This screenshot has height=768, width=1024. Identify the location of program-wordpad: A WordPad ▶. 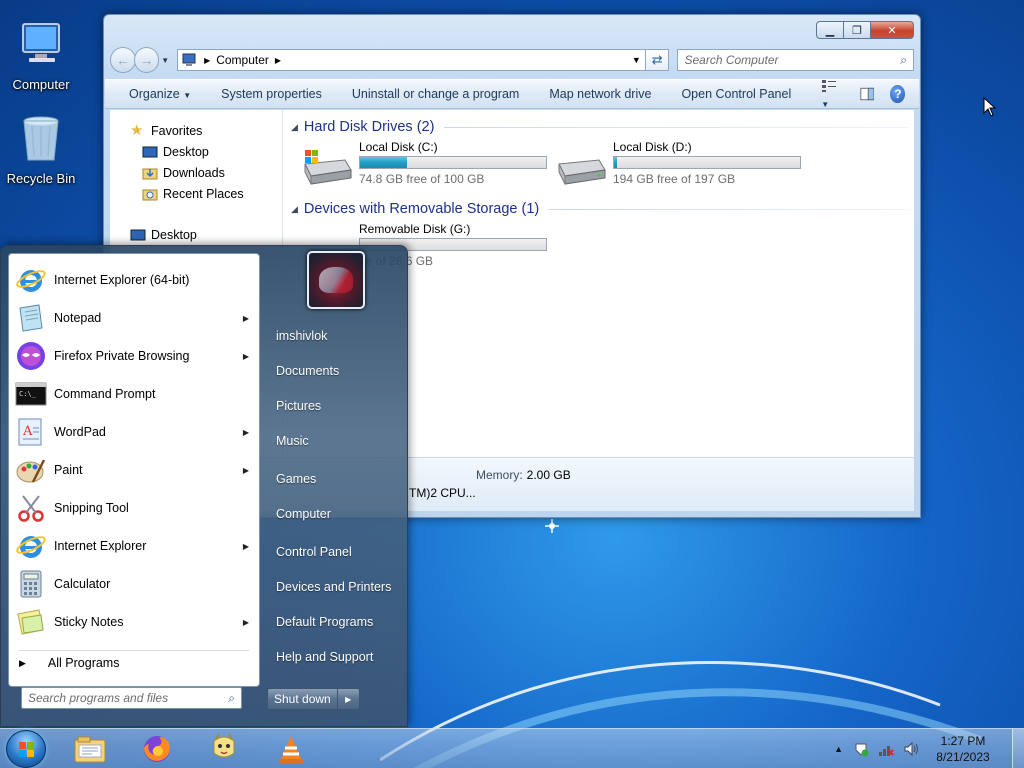
(134, 432).